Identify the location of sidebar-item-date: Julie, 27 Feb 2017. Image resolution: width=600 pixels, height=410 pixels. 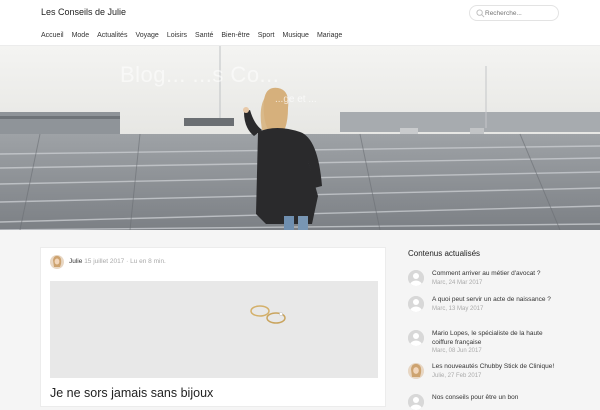
(497, 376).